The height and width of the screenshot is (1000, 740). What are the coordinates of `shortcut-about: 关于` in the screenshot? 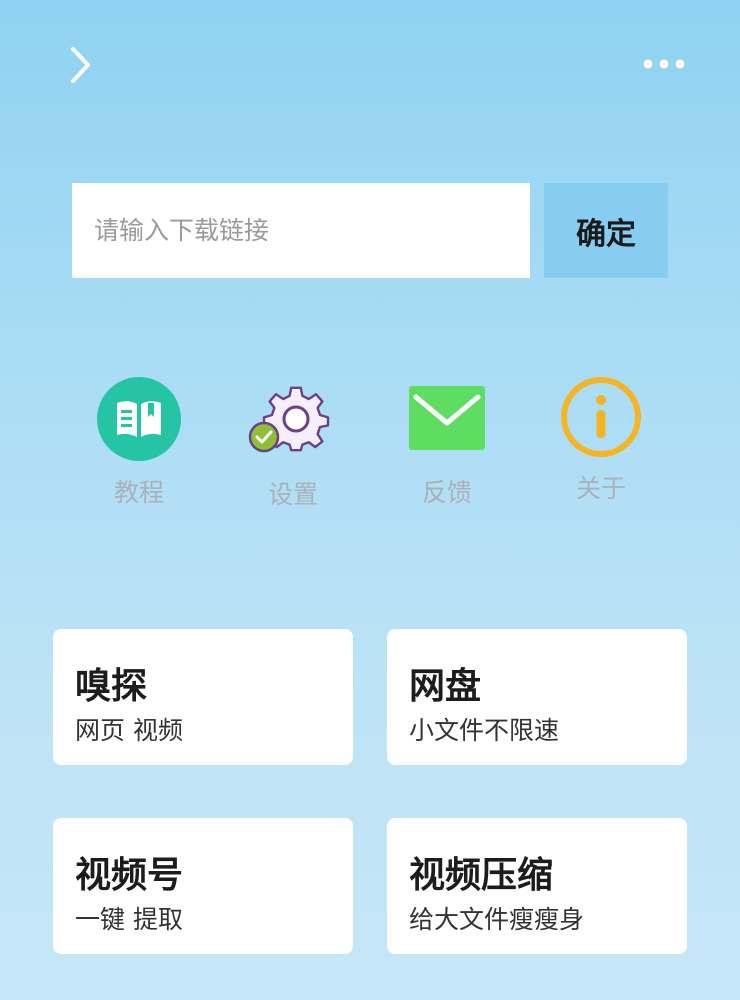 It's located at (601, 445).